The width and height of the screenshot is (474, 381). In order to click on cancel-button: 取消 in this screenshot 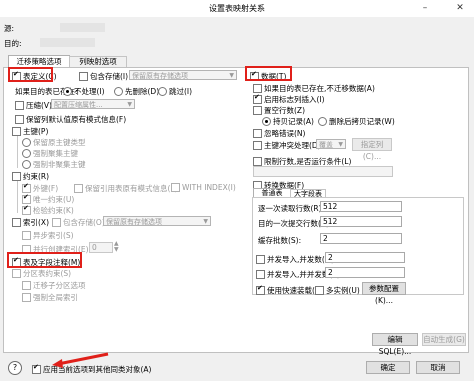, I will do `click(438, 367)`.